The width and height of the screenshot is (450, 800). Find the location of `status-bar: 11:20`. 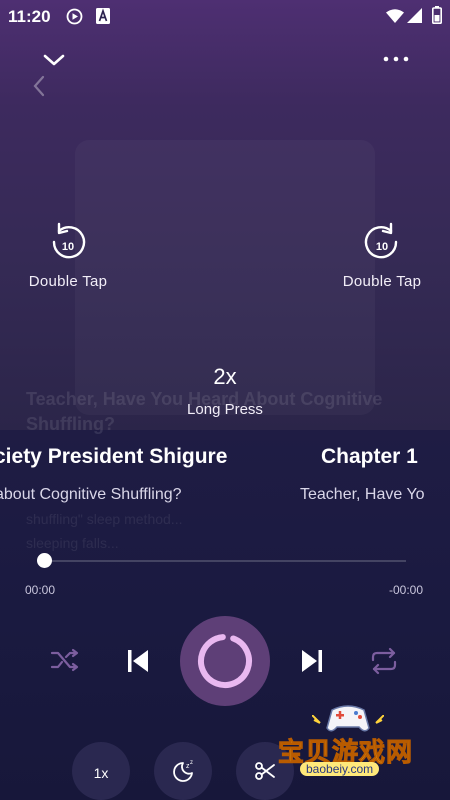

status-bar: 11:20 is located at coordinates (225, 16).